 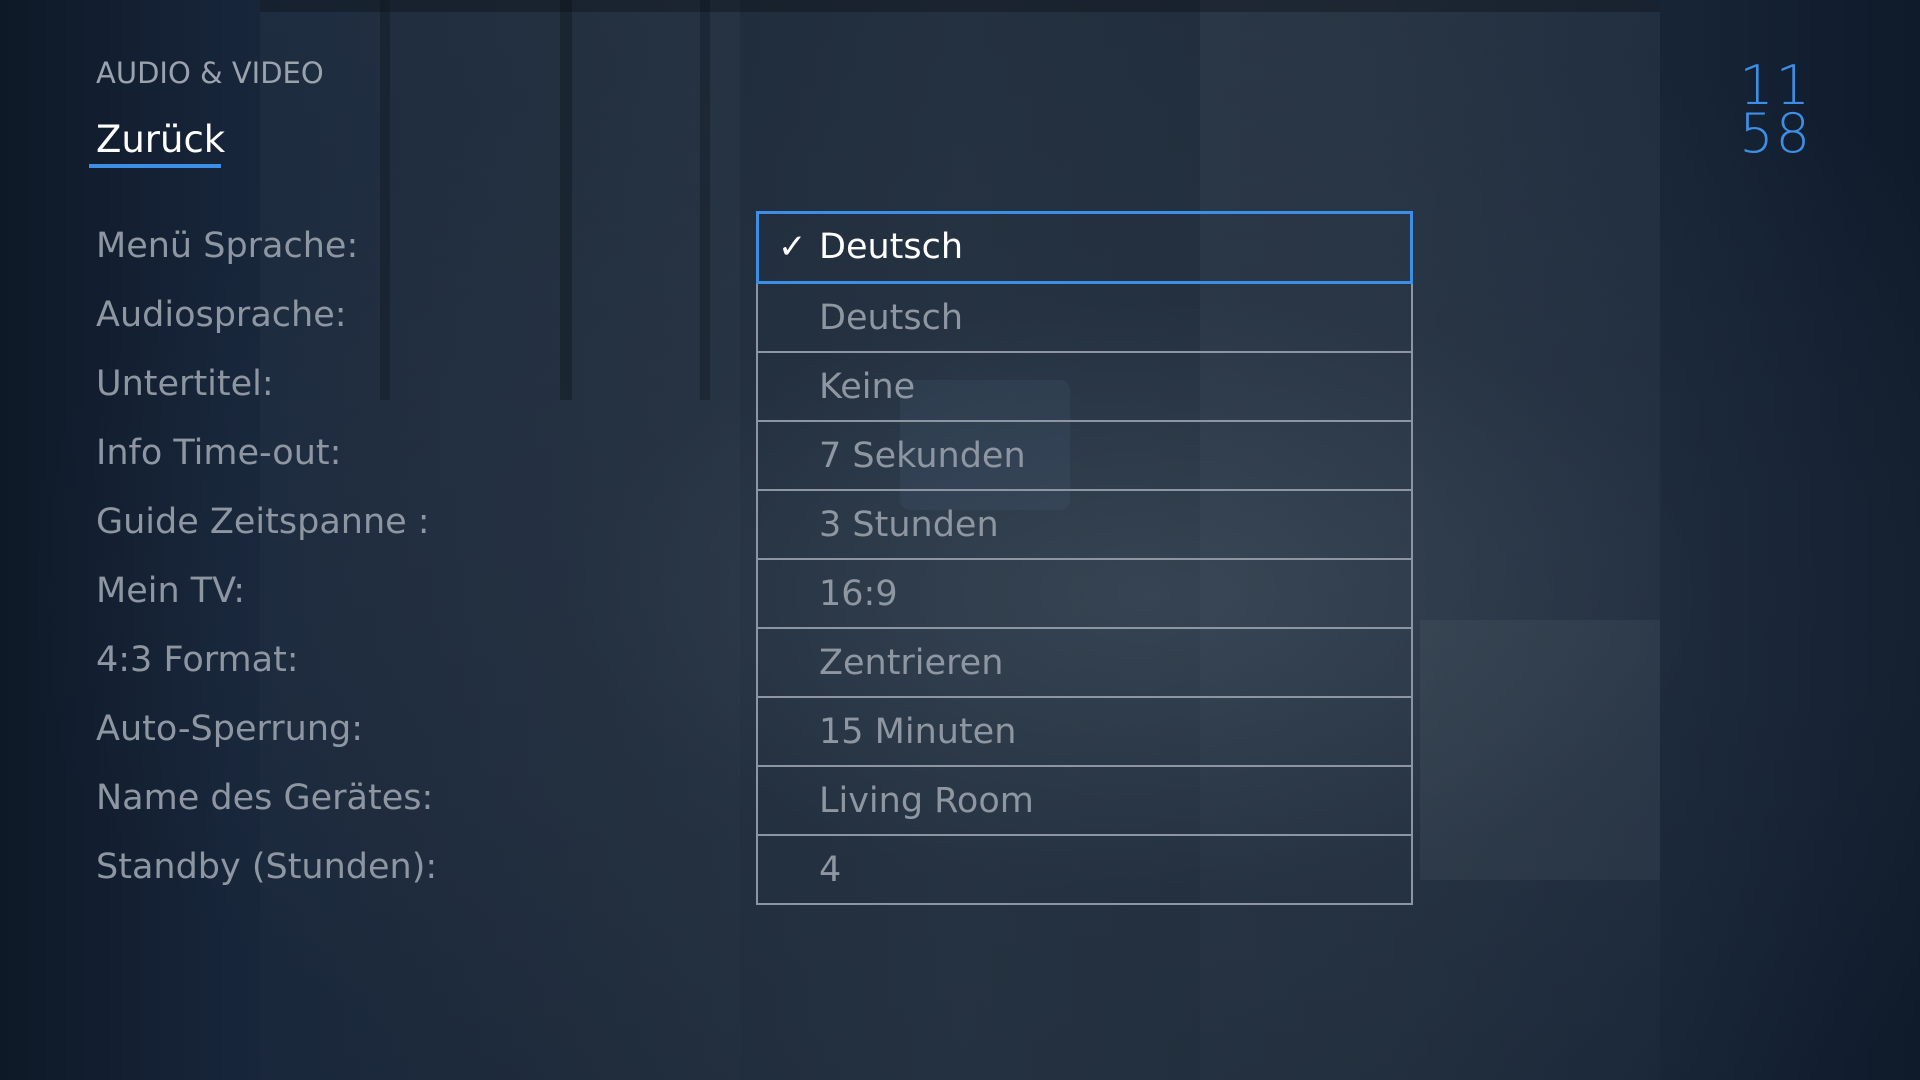 What do you see at coordinates (1084, 799) in the screenshot?
I see `setting-value-device-name: Living Room` at bounding box center [1084, 799].